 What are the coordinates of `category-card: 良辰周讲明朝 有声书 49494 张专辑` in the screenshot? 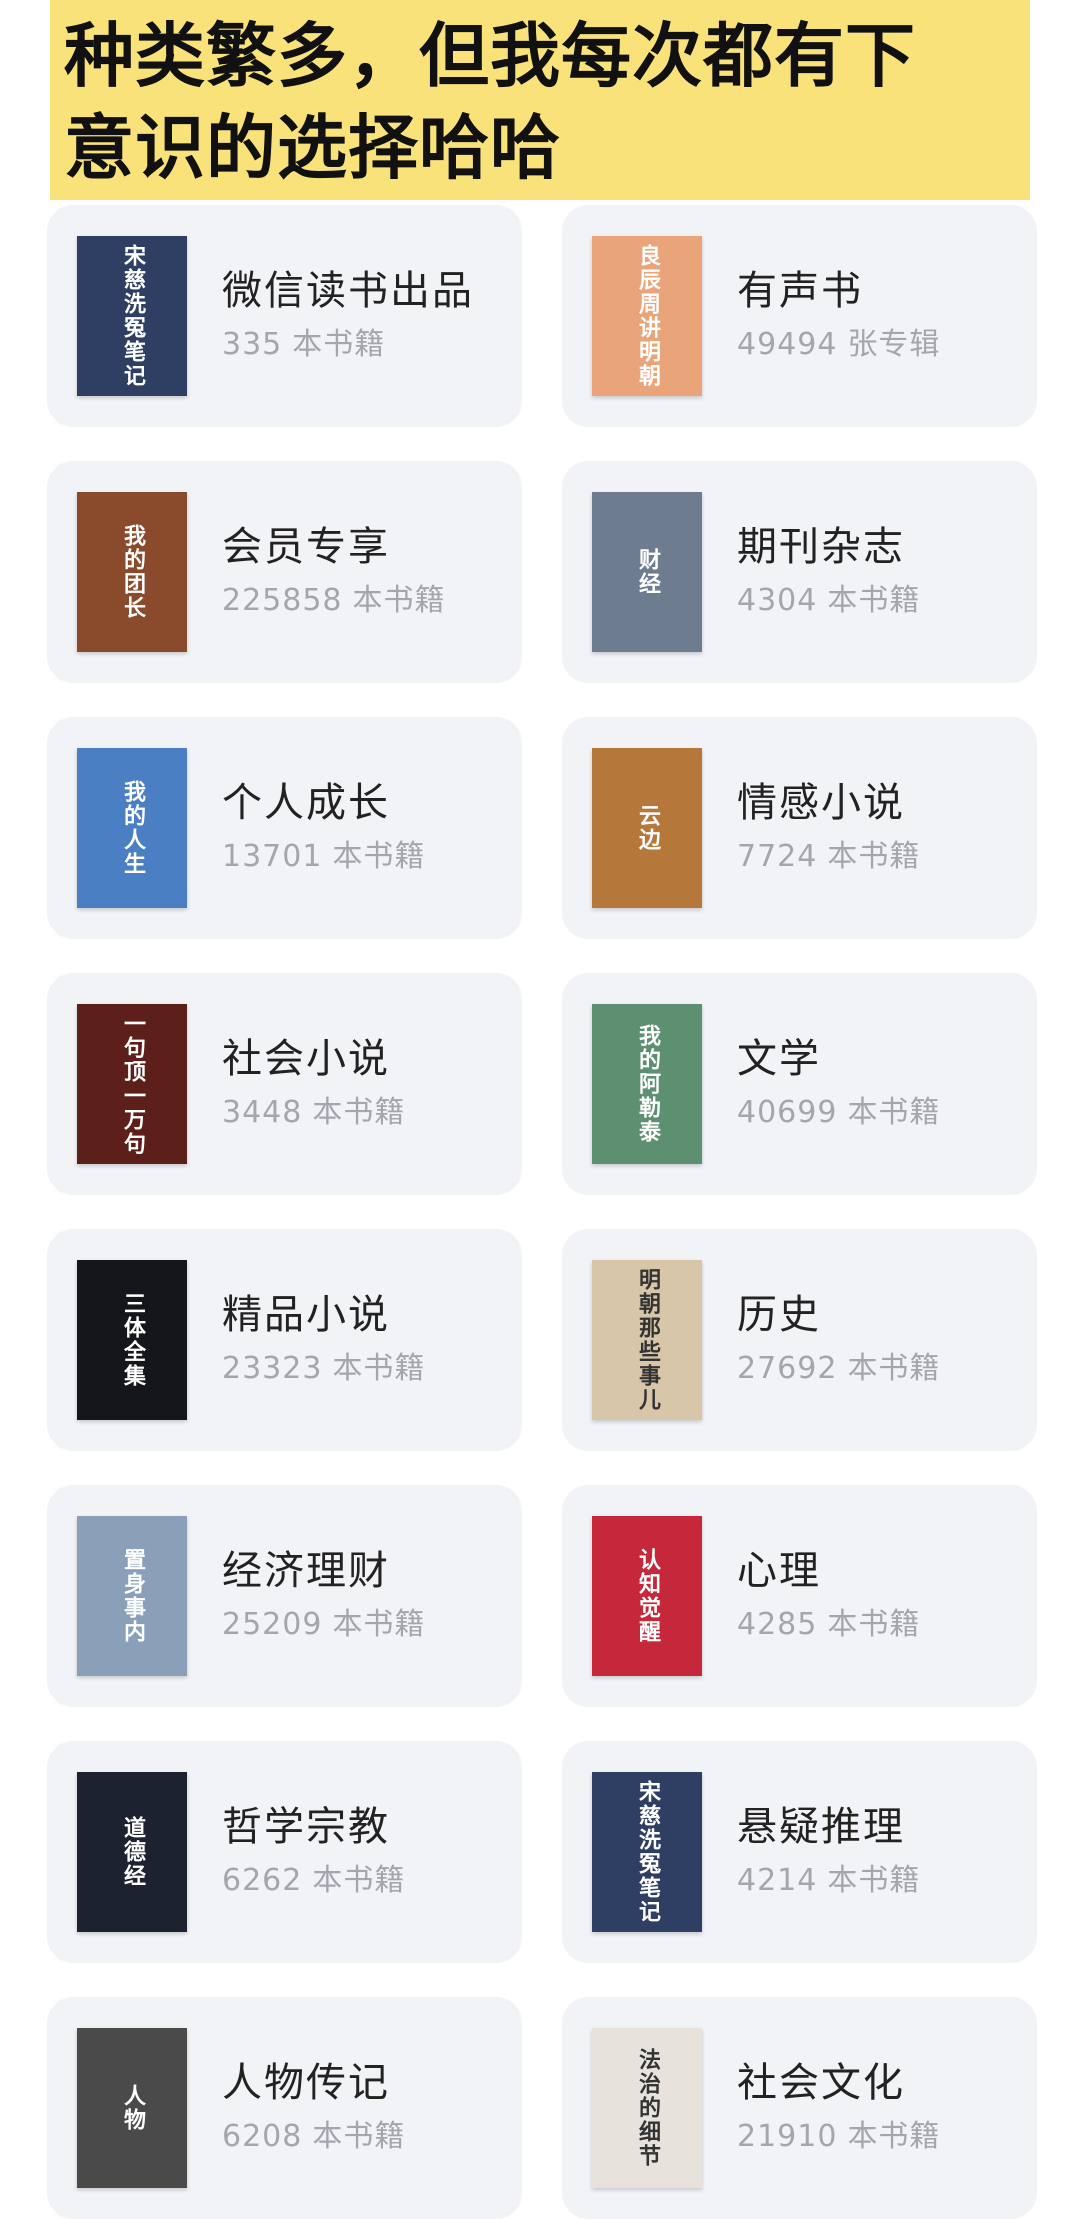 It's located at (799, 316).